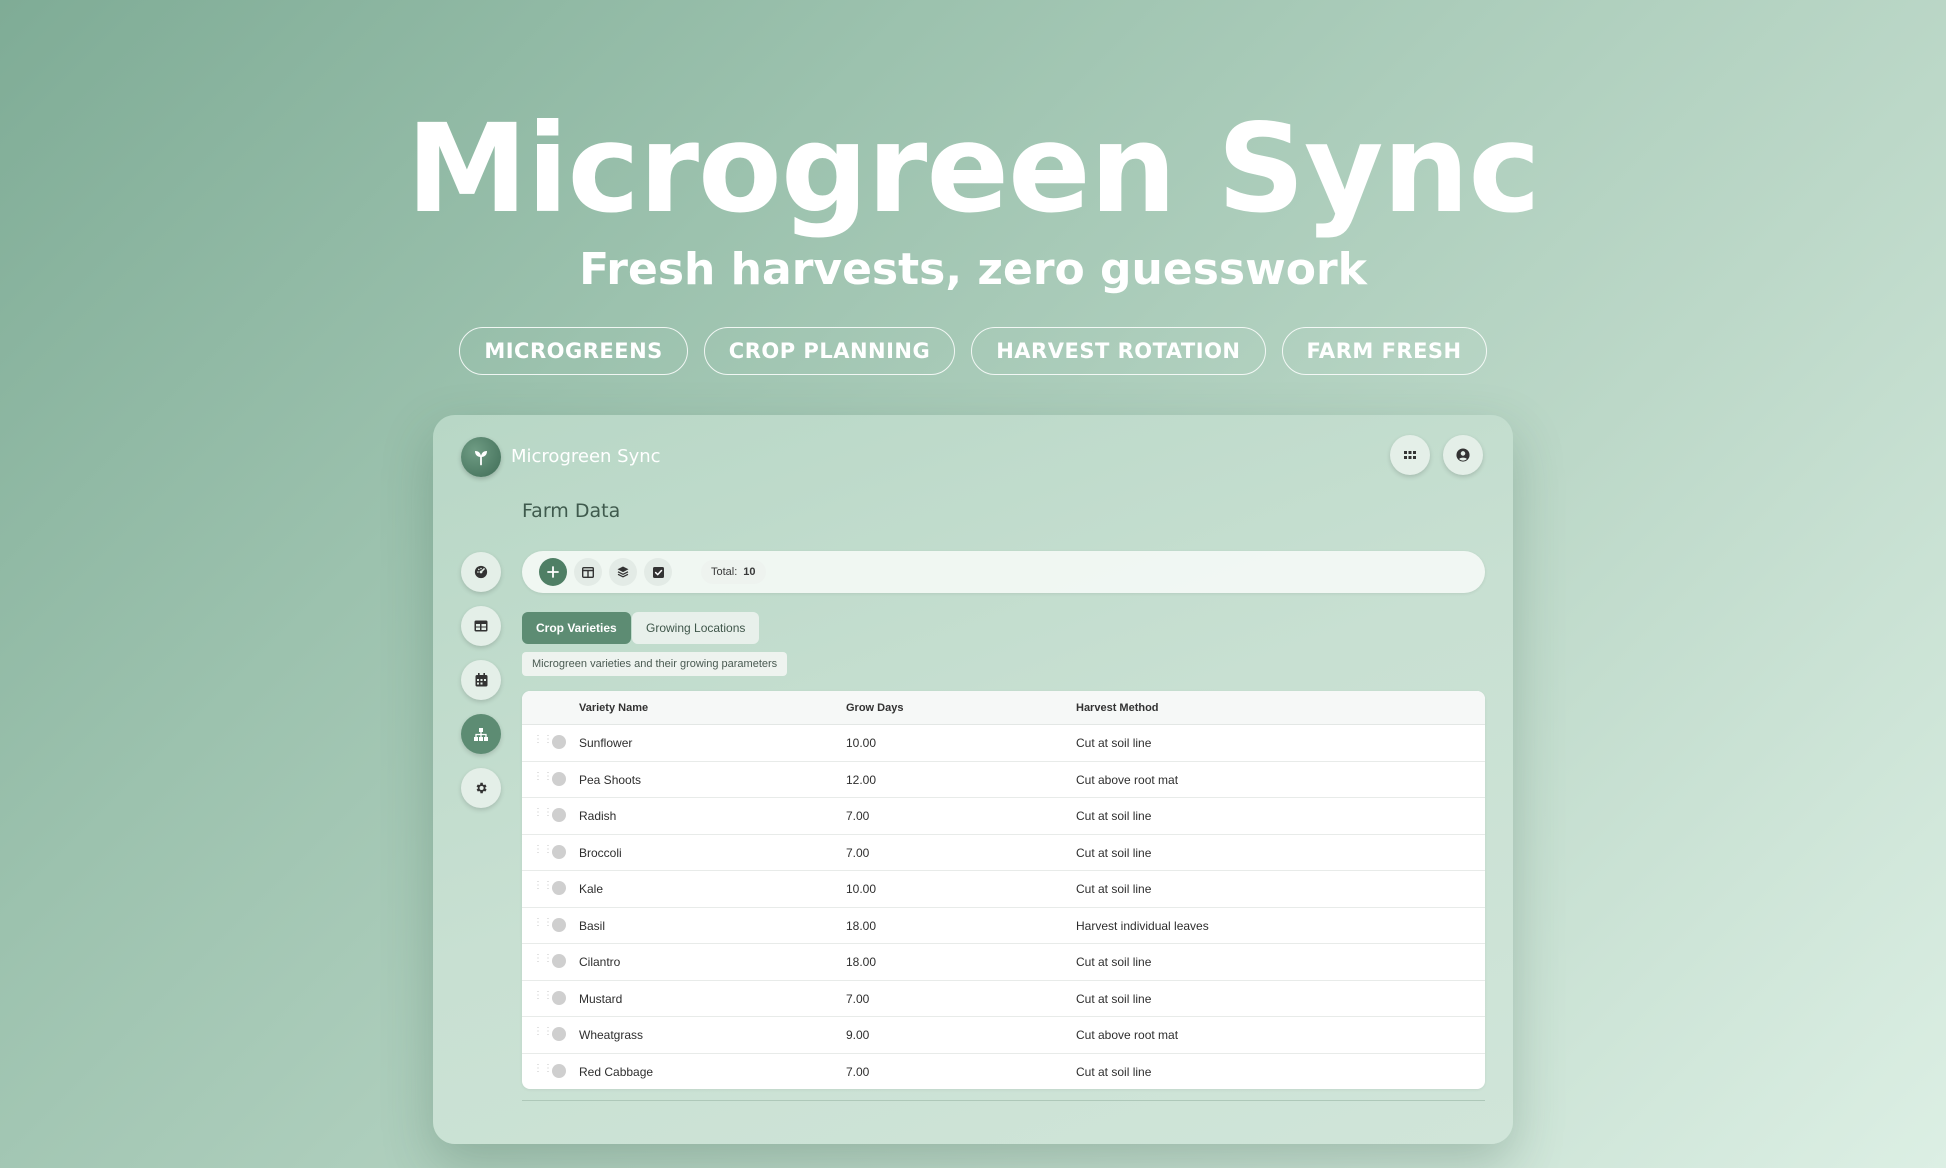 This screenshot has height=1168, width=1946. I want to click on sidebar-item-calendar, so click(481, 680).